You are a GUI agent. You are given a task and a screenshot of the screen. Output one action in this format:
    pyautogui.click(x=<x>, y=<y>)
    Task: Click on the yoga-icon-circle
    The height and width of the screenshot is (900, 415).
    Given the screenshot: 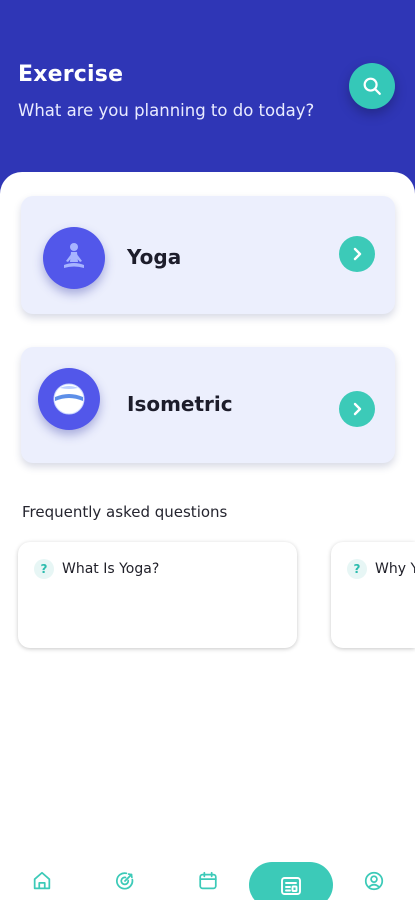 What is the action you would take?
    pyautogui.click(x=74, y=258)
    